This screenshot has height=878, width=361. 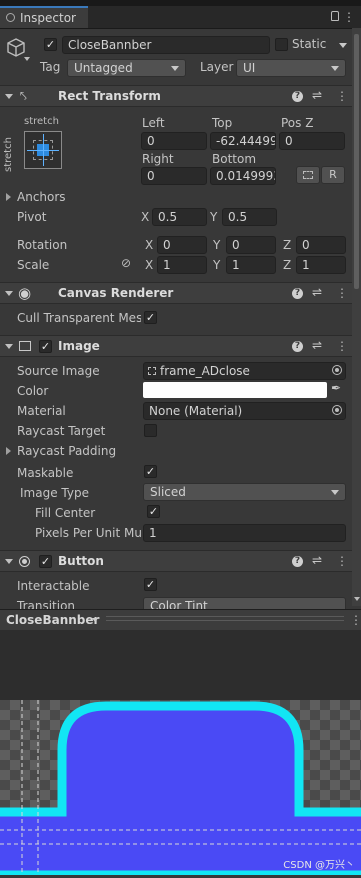 I want to click on static-dropdown-caret, so click(x=343, y=45).